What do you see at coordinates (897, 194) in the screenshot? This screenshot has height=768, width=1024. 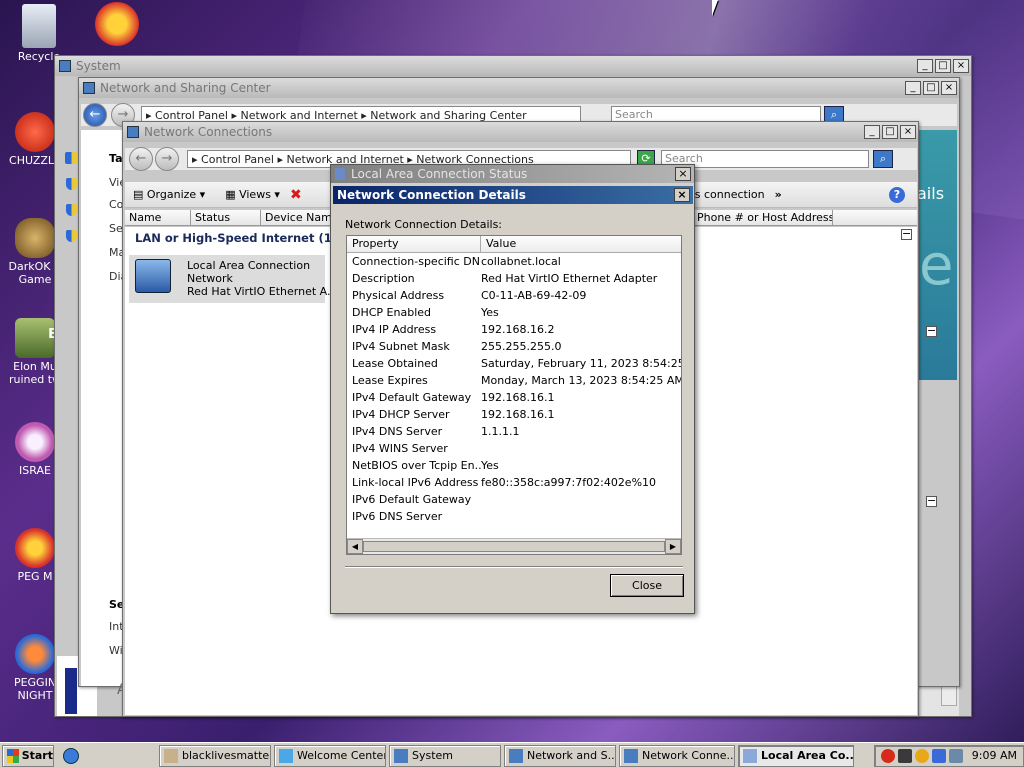 I see `help-icon: ?` at bounding box center [897, 194].